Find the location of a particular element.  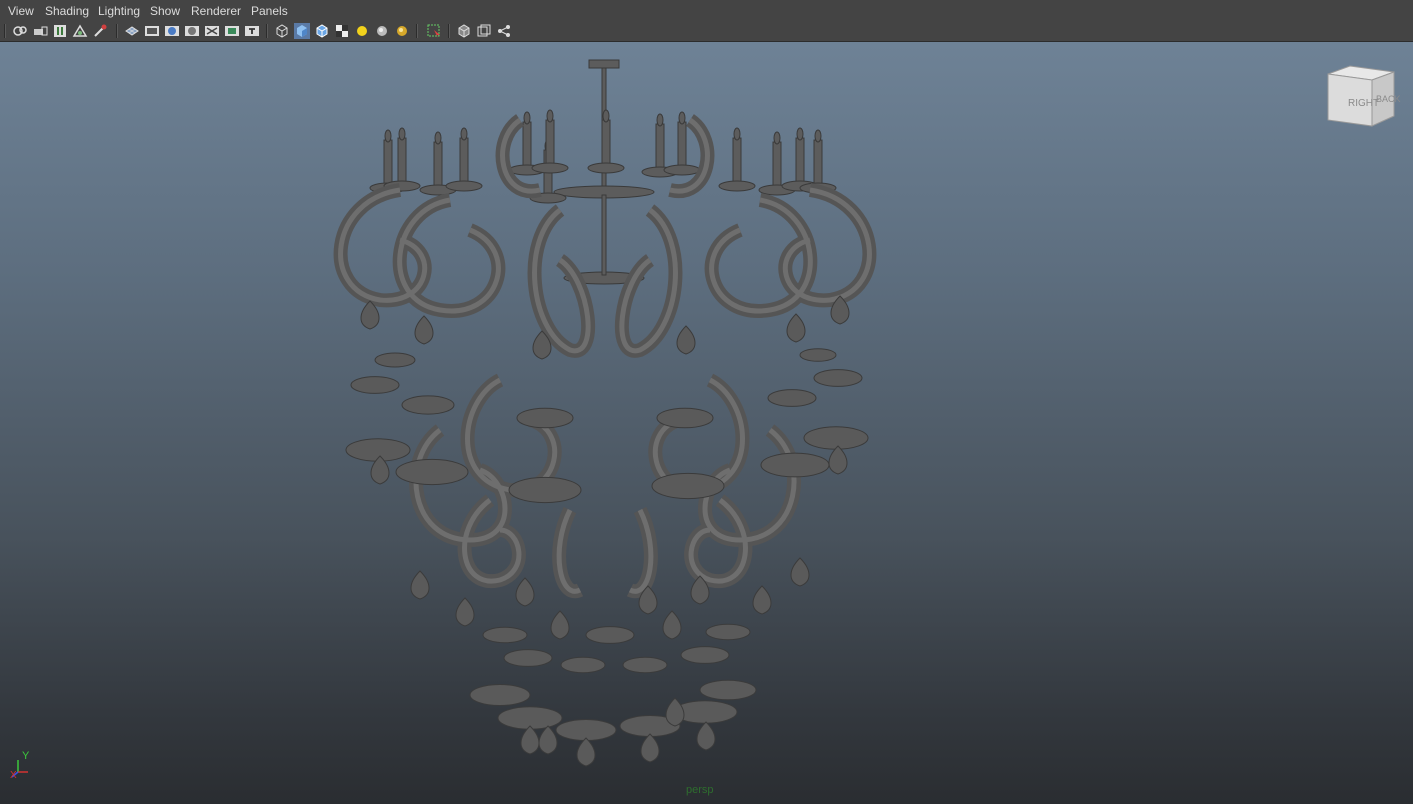

isolate-select-icon is located at coordinates (434, 31).